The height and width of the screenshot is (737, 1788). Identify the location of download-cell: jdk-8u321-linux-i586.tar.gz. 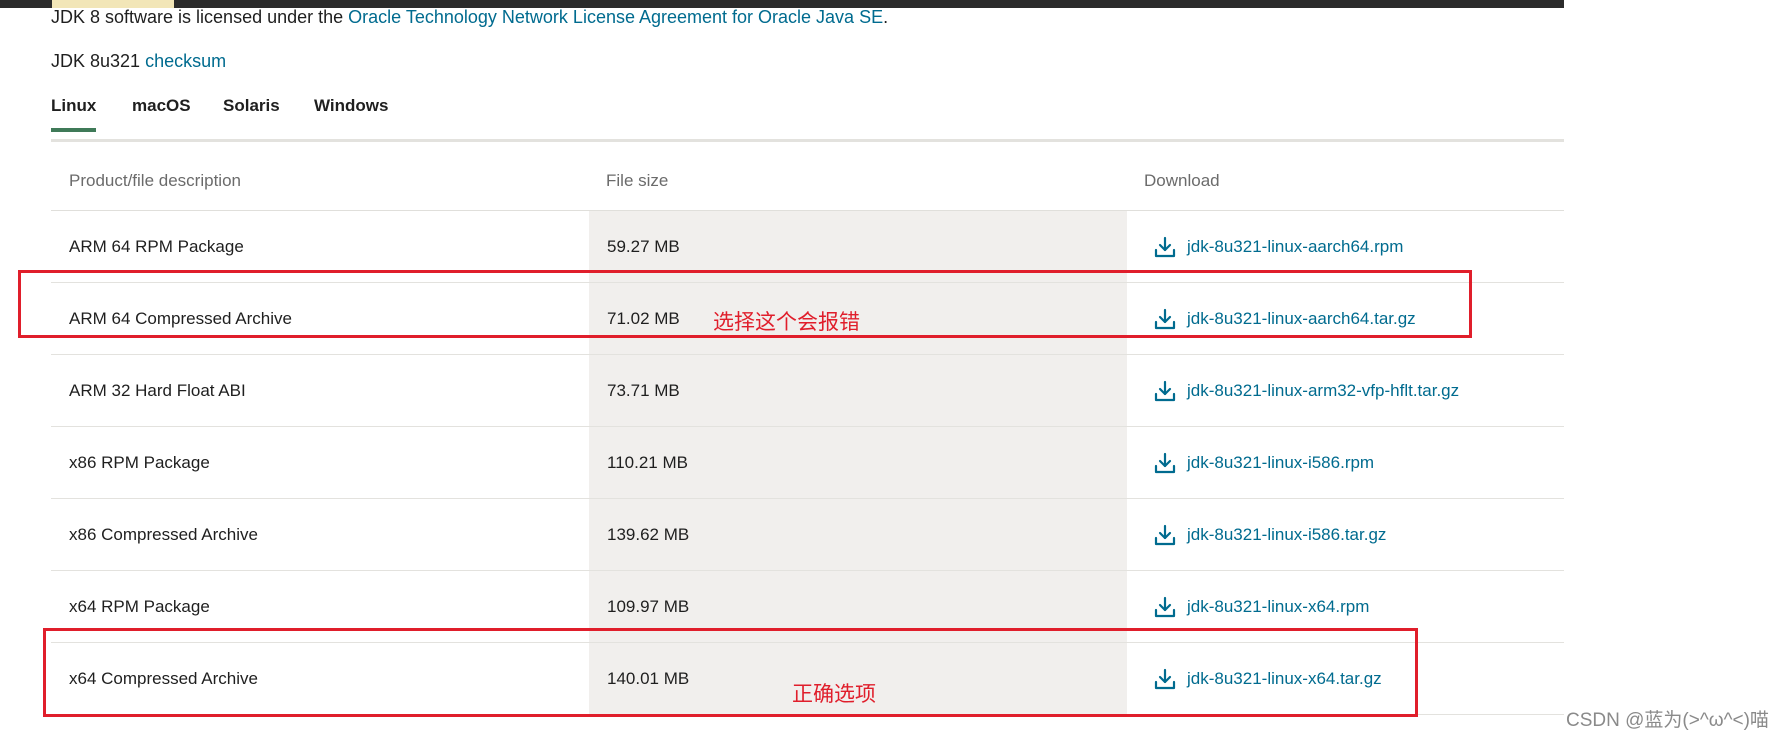
(1269, 535).